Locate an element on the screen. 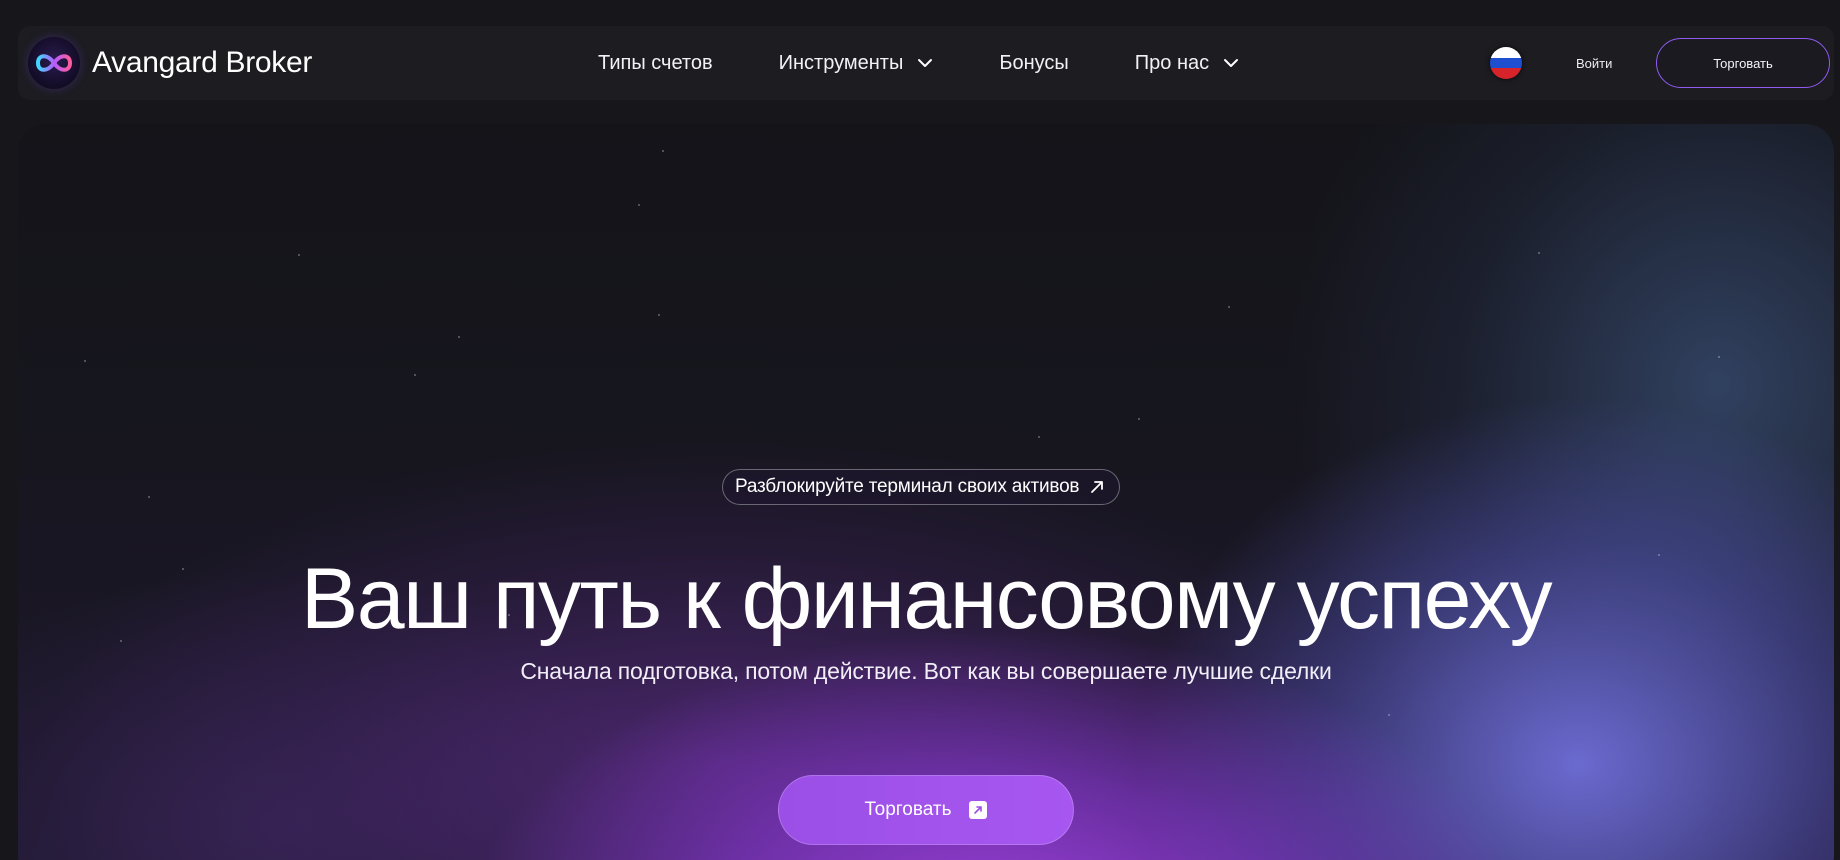 This screenshot has height=860, width=1840. brand-logo-link: Avangard Broker is located at coordinates (170, 63).